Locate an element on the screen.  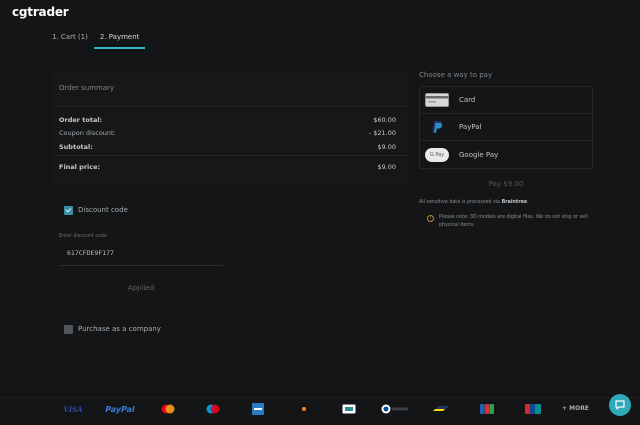
amex-icon is located at coordinates (258, 409).